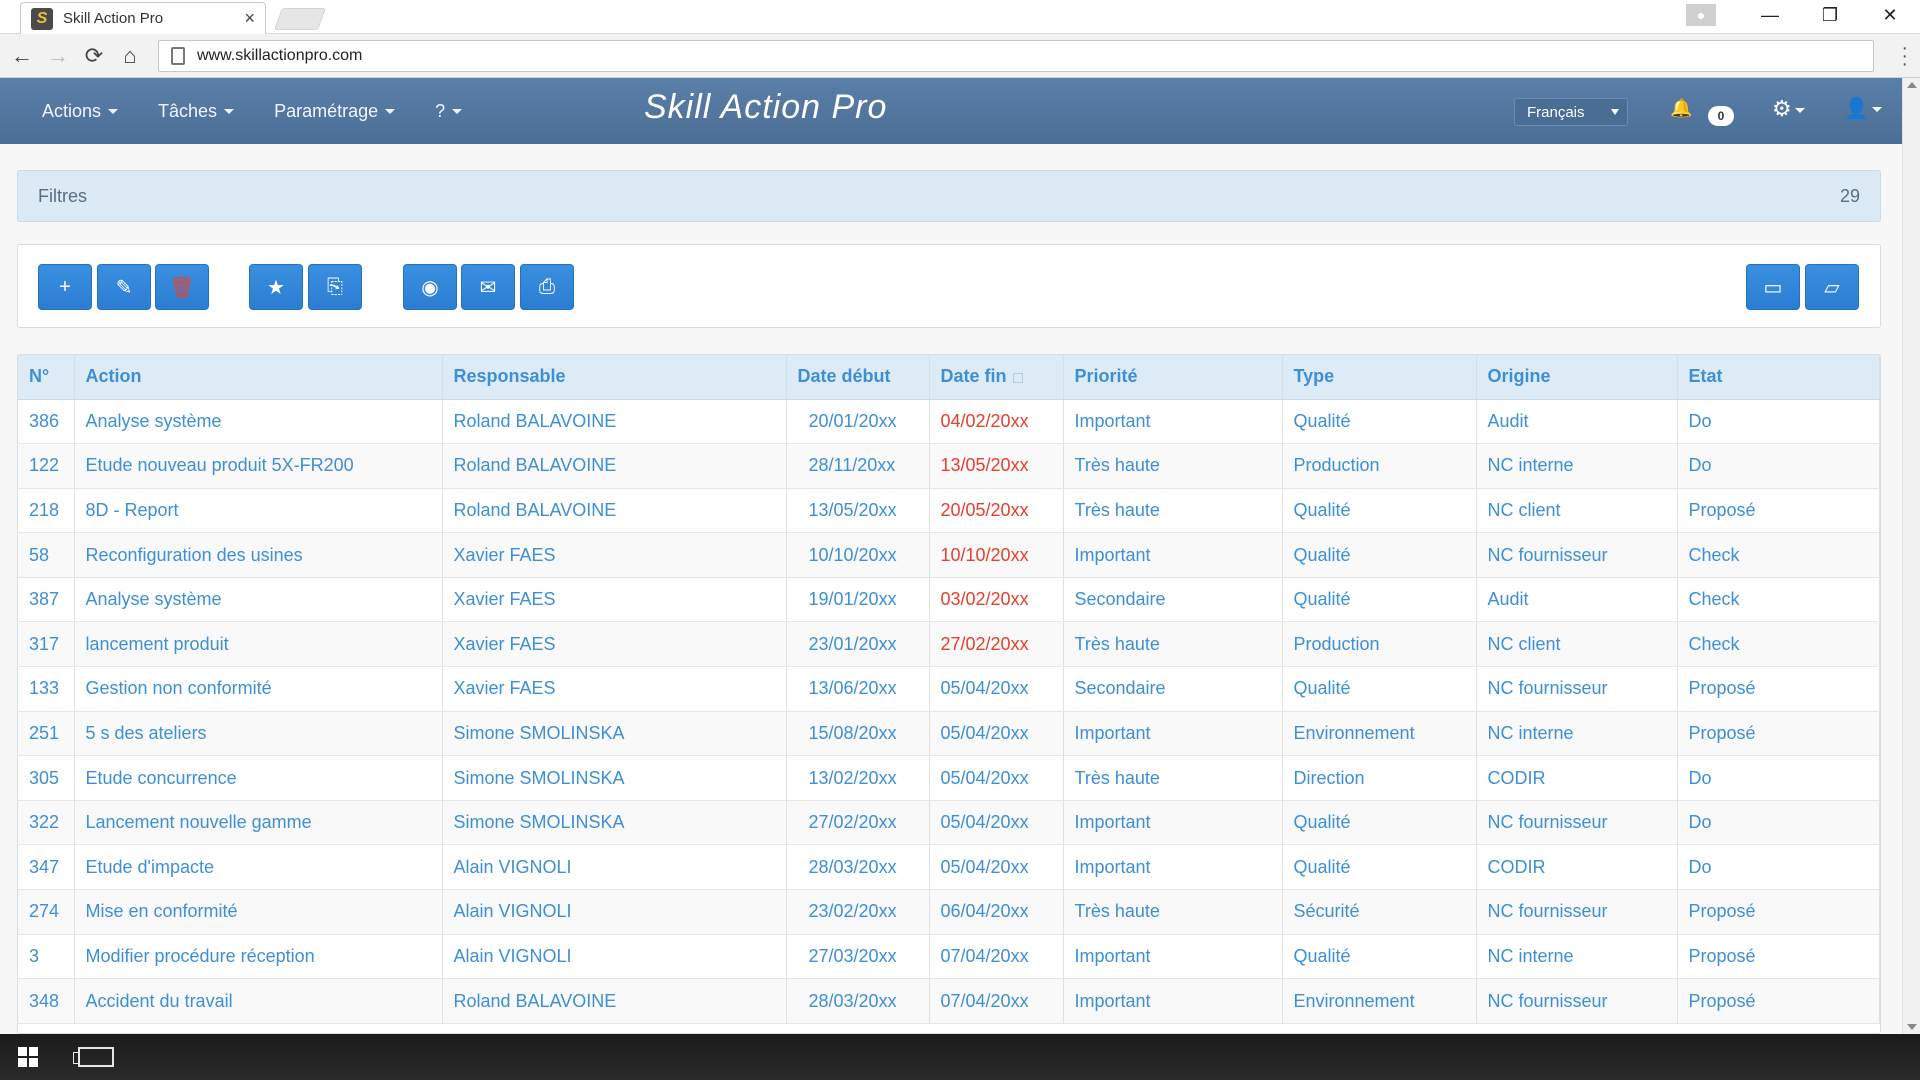 The image size is (1920, 1080). I want to click on cell-priority: Secondaire, so click(1173, 689).